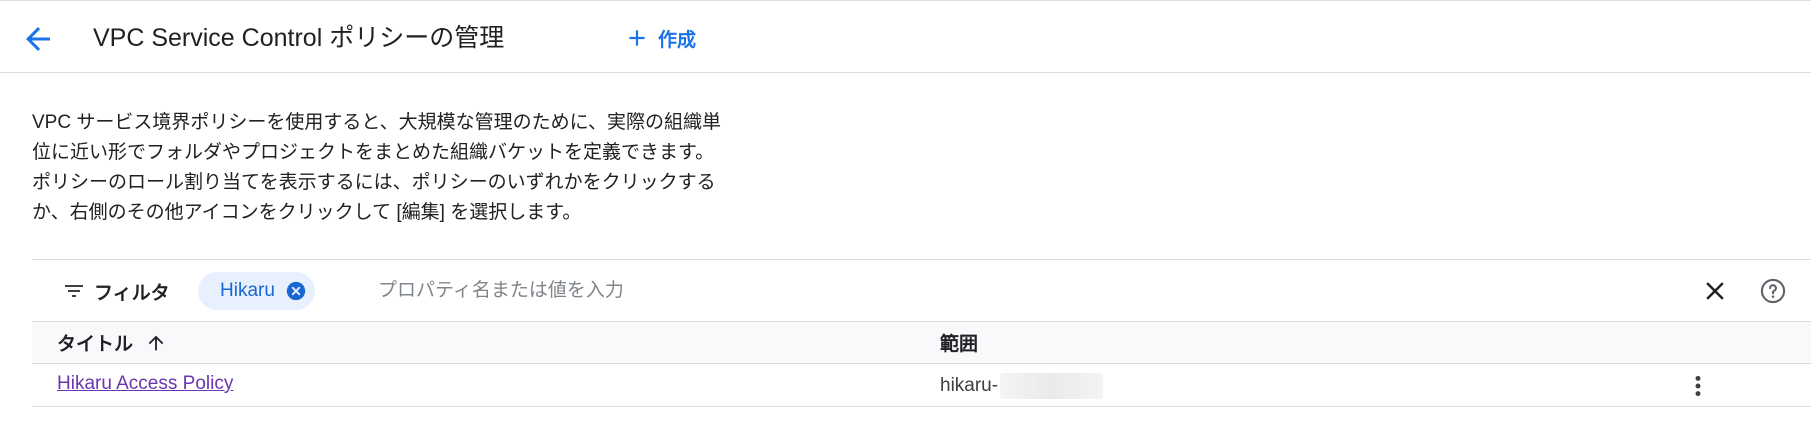 The height and width of the screenshot is (442, 1811). Describe the element at coordinates (377, 122) in the screenshot. I see `description-line: VPC サービス境界ポリシーを使用すると、大規模な管理のために、実際の組織単` at that location.